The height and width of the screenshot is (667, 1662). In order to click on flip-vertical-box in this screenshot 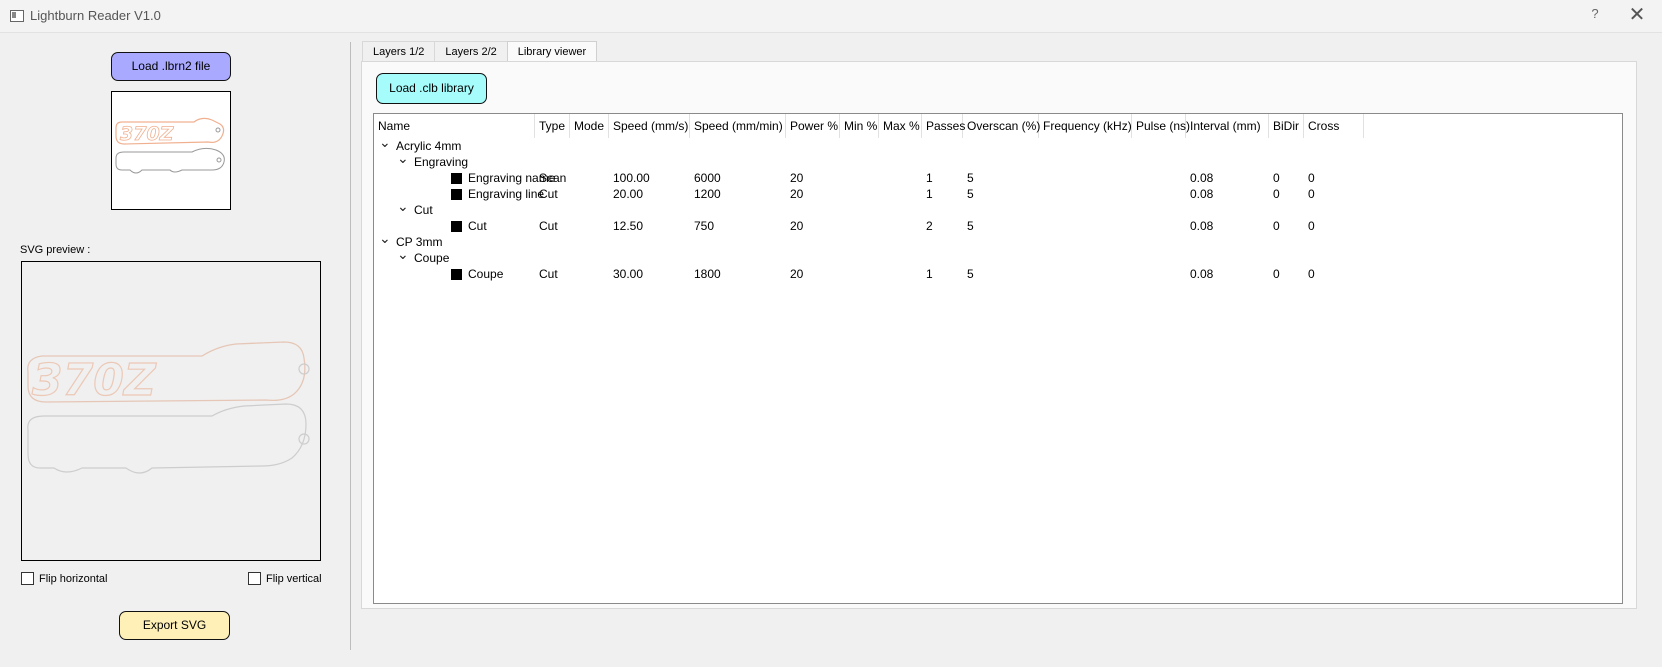, I will do `click(254, 578)`.